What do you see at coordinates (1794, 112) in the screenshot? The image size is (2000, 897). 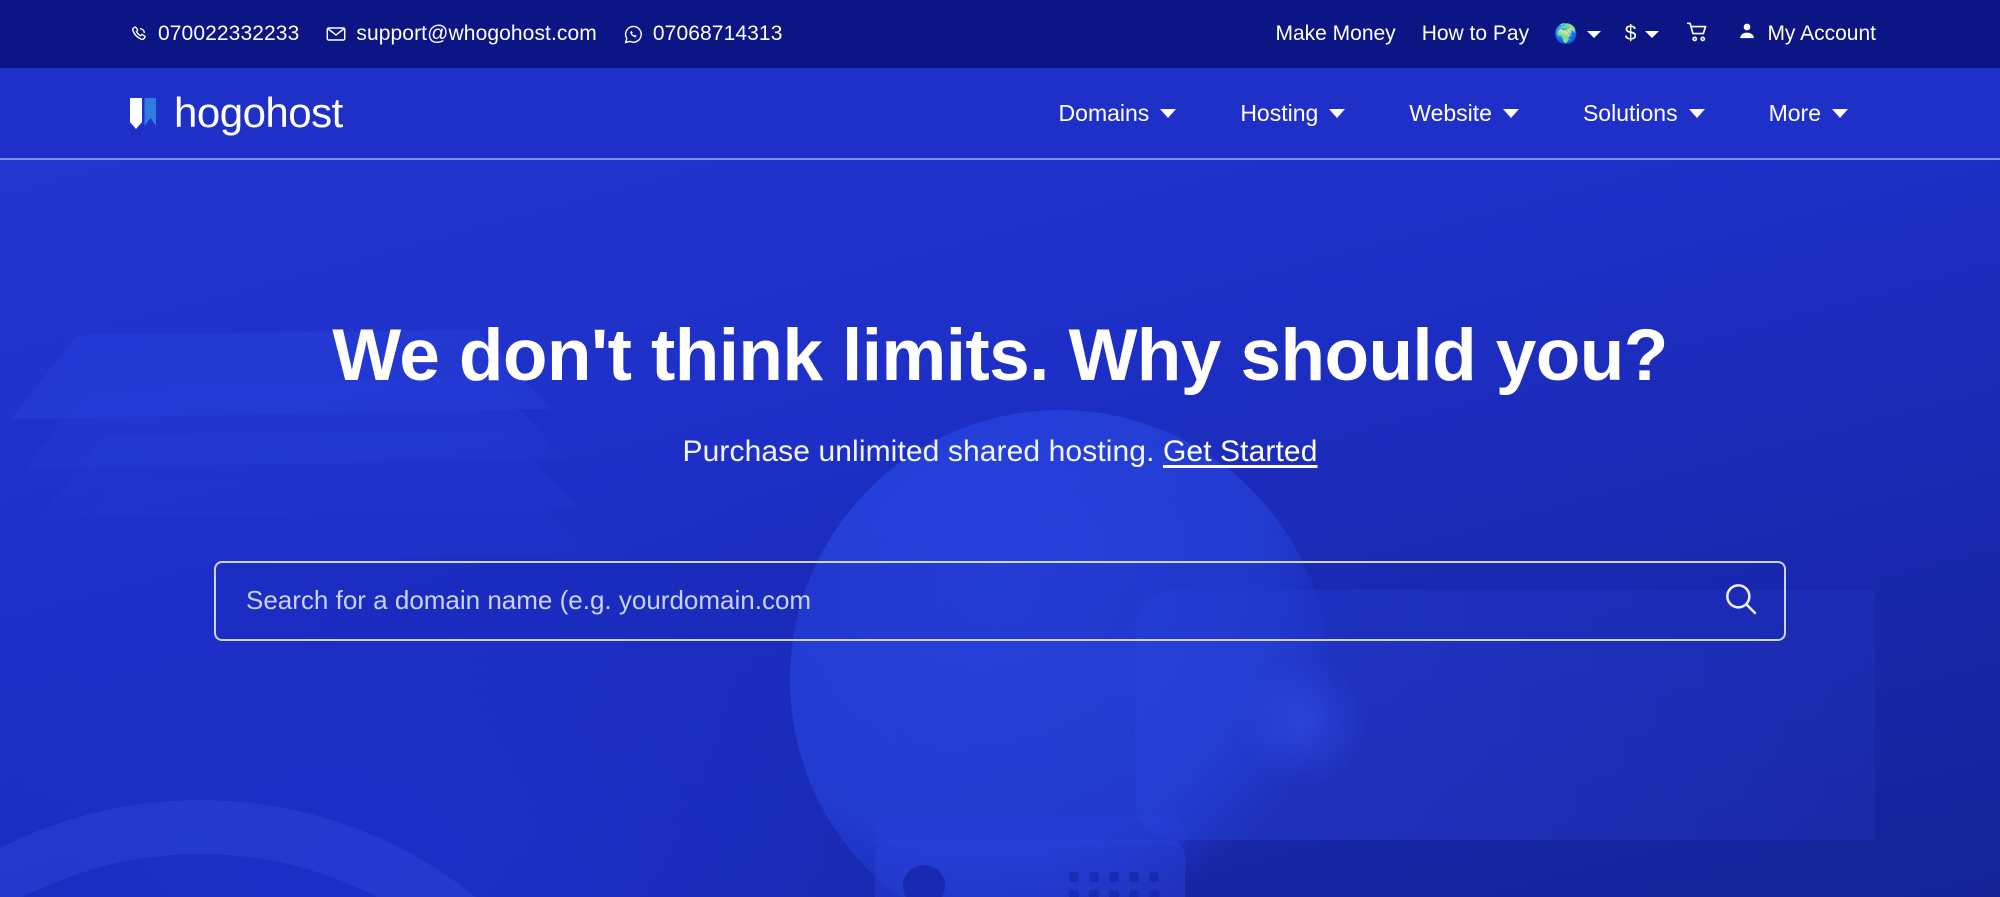 I see `nav-label: More` at bounding box center [1794, 112].